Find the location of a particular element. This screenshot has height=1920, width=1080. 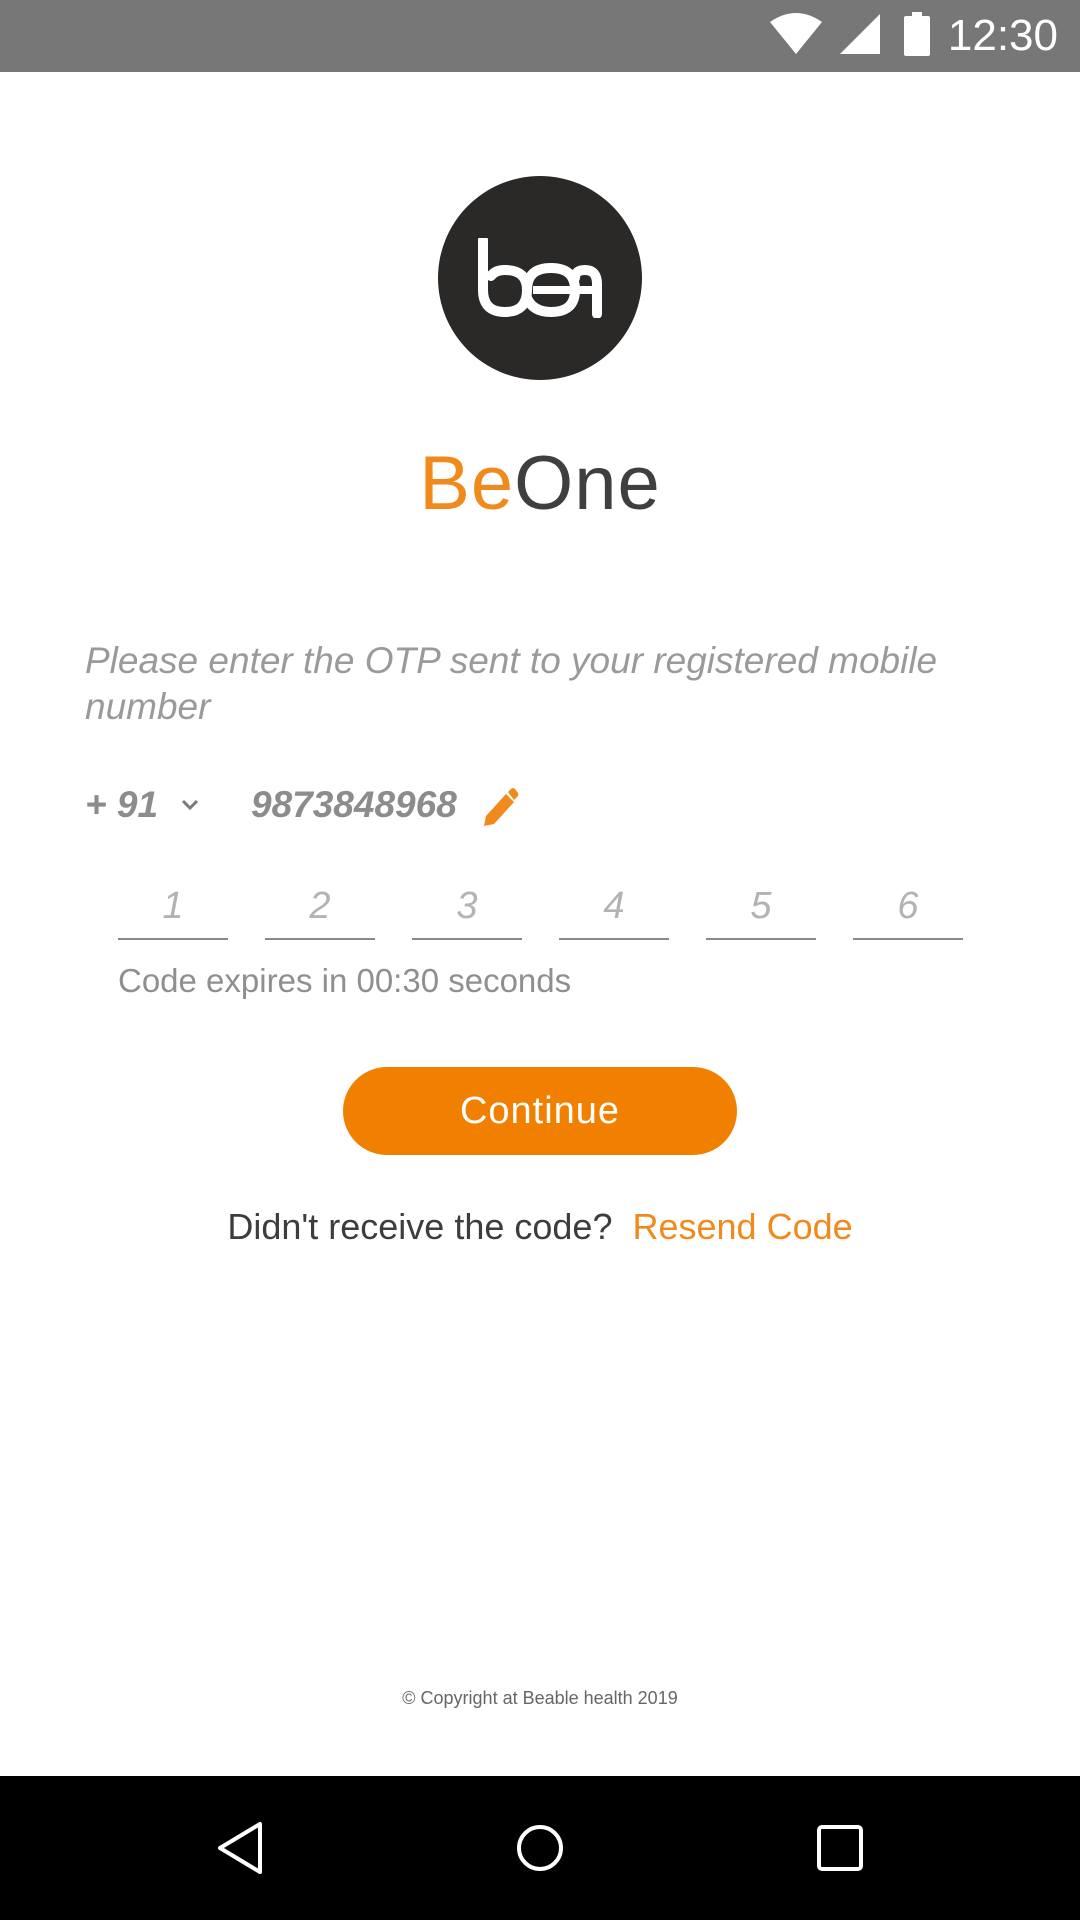

resend-question: Didn't receive the code? is located at coordinates (420, 1226).